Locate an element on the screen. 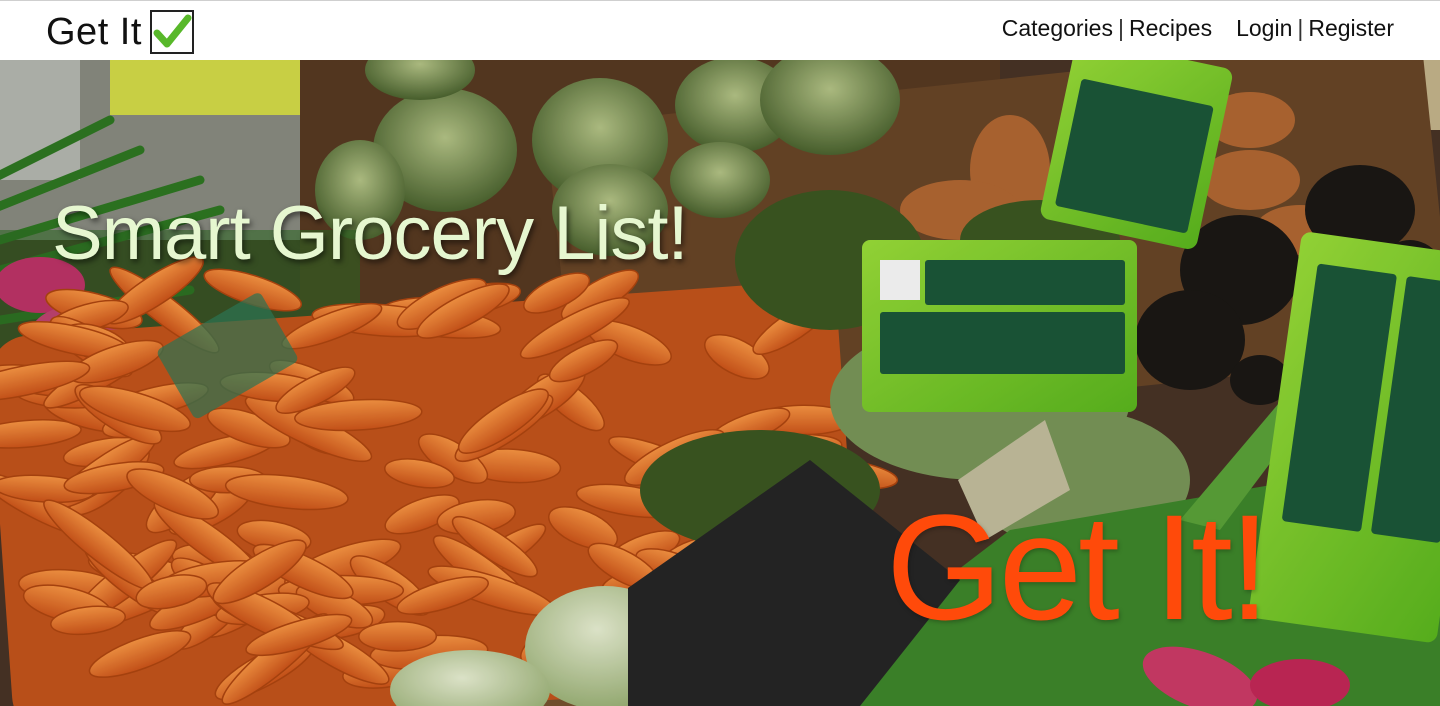 The width and height of the screenshot is (1440, 706). brand-name: Get It is located at coordinates (94, 32).